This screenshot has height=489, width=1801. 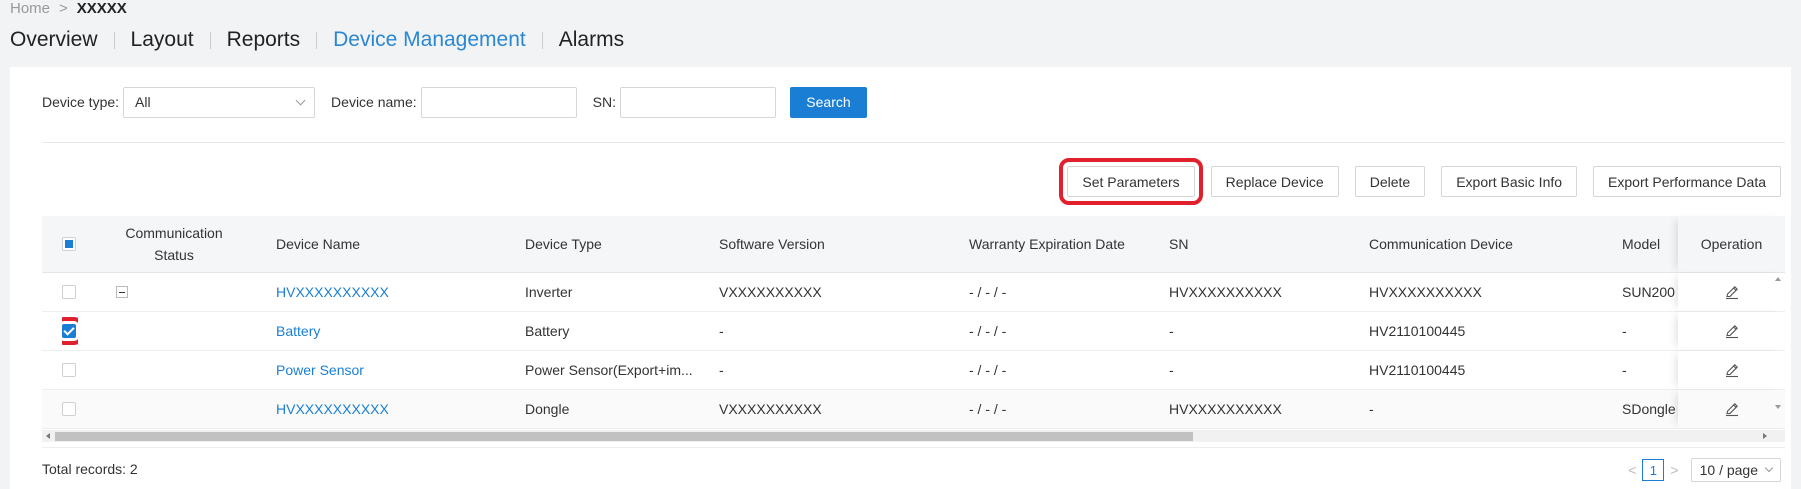 What do you see at coordinates (1731, 244) in the screenshot?
I see `column-header-operation: Operation` at bounding box center [1731, 244].